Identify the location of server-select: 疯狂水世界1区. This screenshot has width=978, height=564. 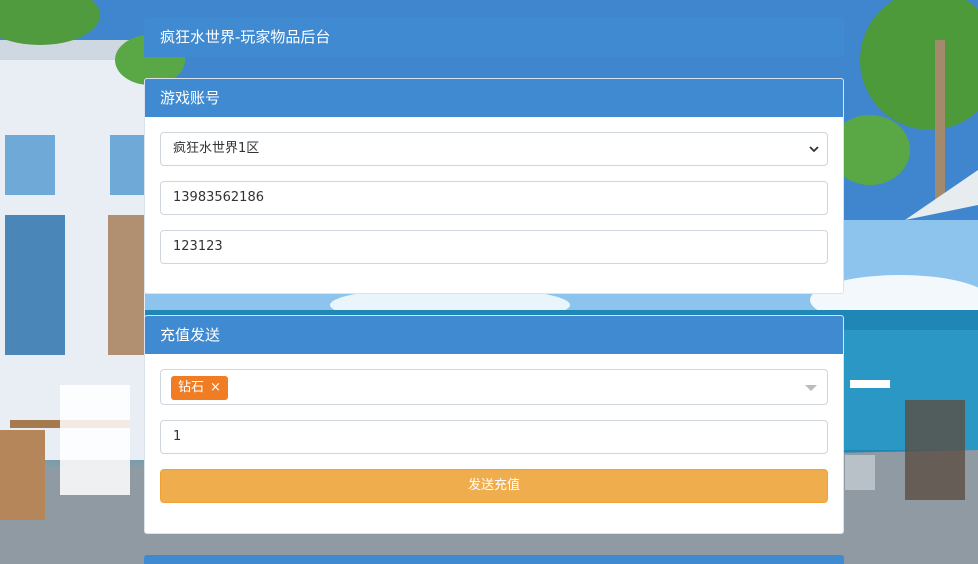
(494, 149).